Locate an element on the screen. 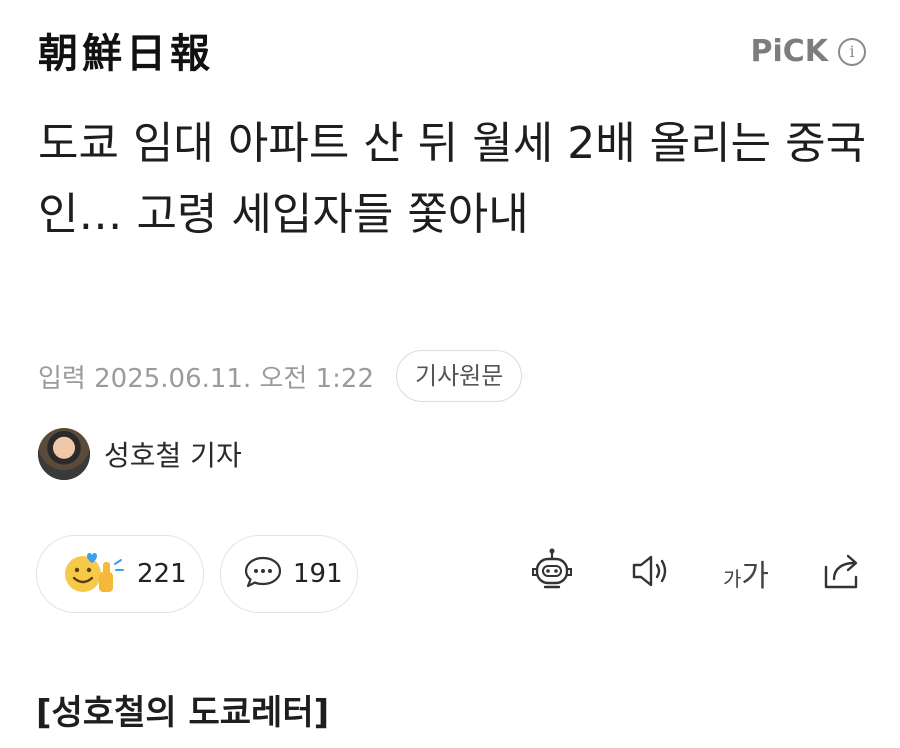 The image size is (900, 748). publisher-logo: 朝鮮日報 is located at coordinates (126, 54).